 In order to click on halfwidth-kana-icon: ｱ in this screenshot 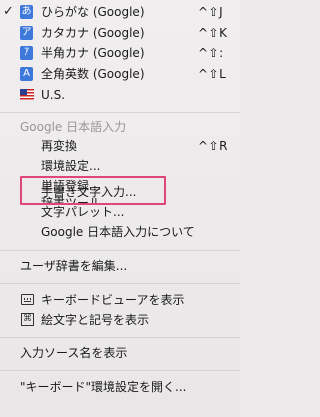, I will do `click(26, 53)`.